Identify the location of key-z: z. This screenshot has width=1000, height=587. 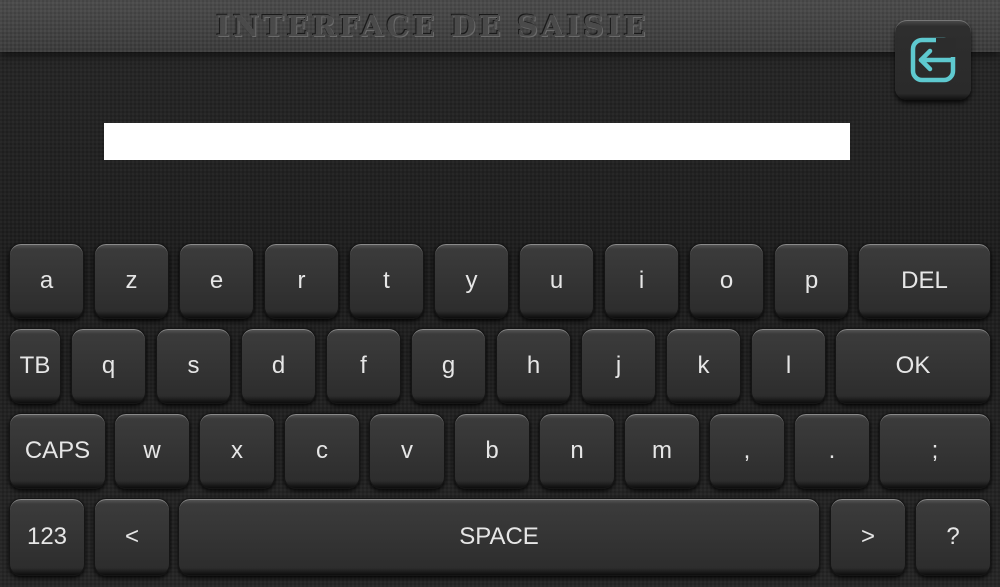
(131, 281).